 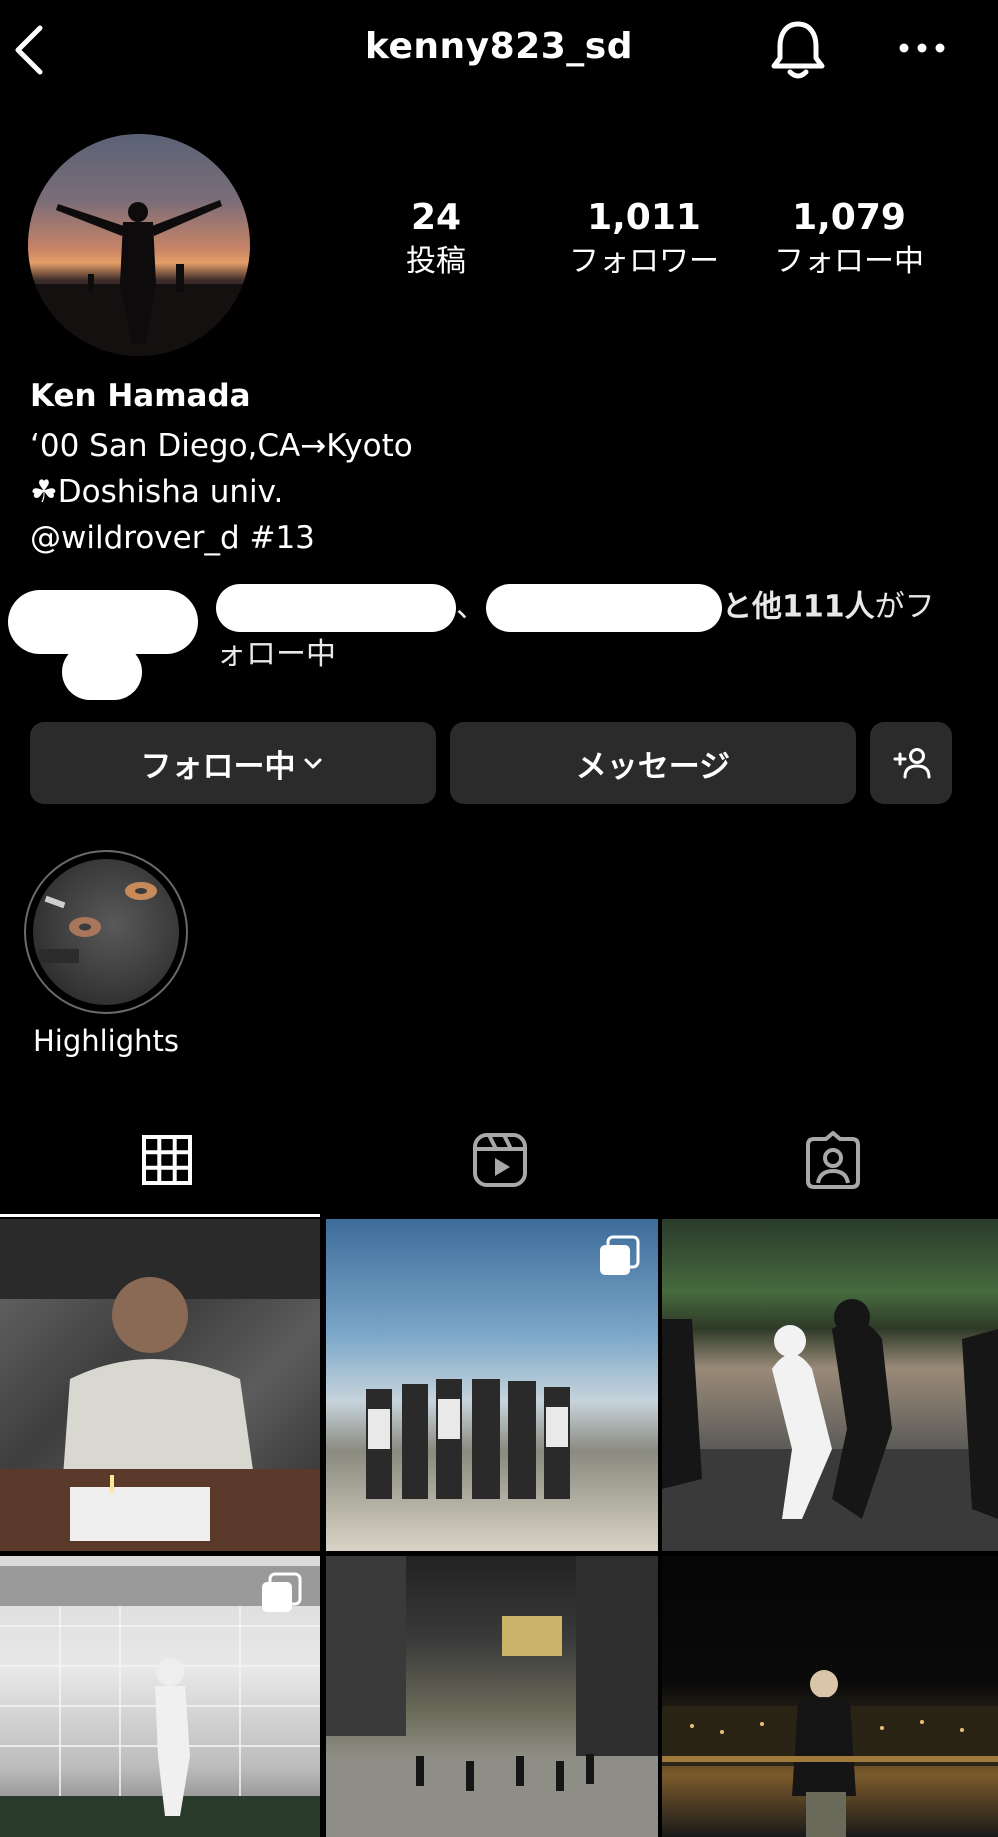 I want to click on more-options-button, so click(x=922, y=48).